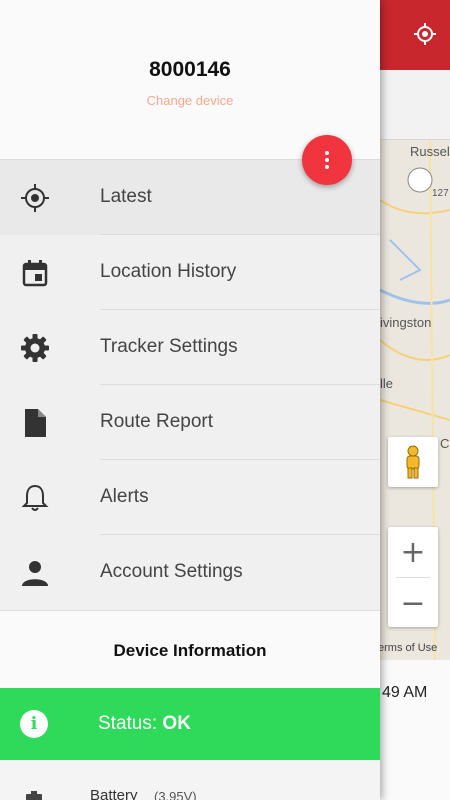 This screenshot has height=800, width=450. Describe the element at coordinates (190, 69) in the screenshot. I see `device-id: 8000146` at that location.